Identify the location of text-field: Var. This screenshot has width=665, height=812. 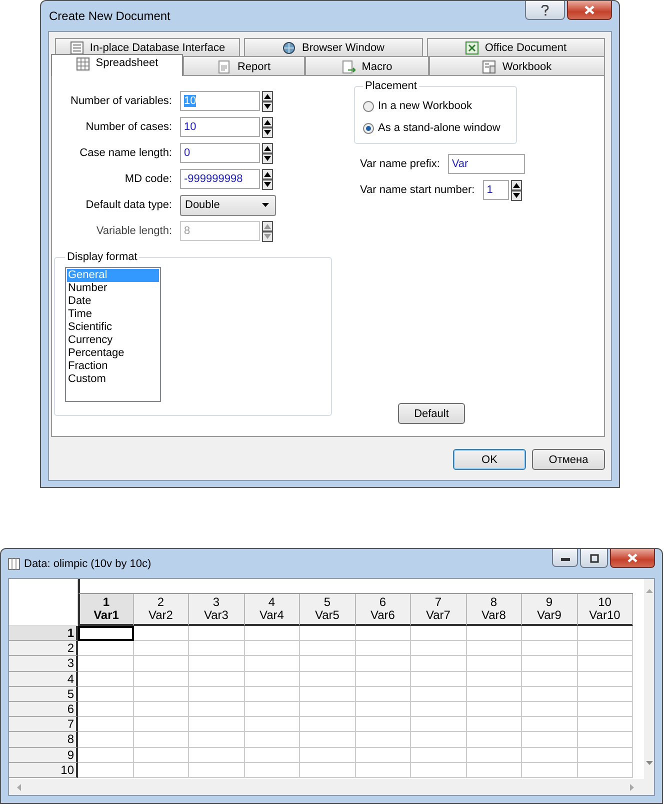
(486, 164).